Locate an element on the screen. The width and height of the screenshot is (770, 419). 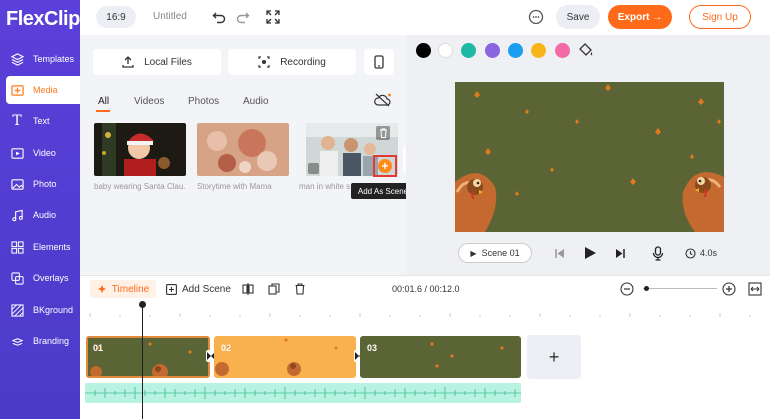
scene-label: Scene 01 is located at coordinates (500, 253).